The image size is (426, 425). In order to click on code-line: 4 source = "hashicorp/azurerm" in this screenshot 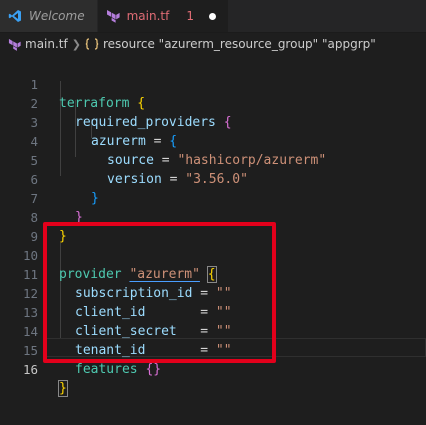, I will do `click(213, 140)`.